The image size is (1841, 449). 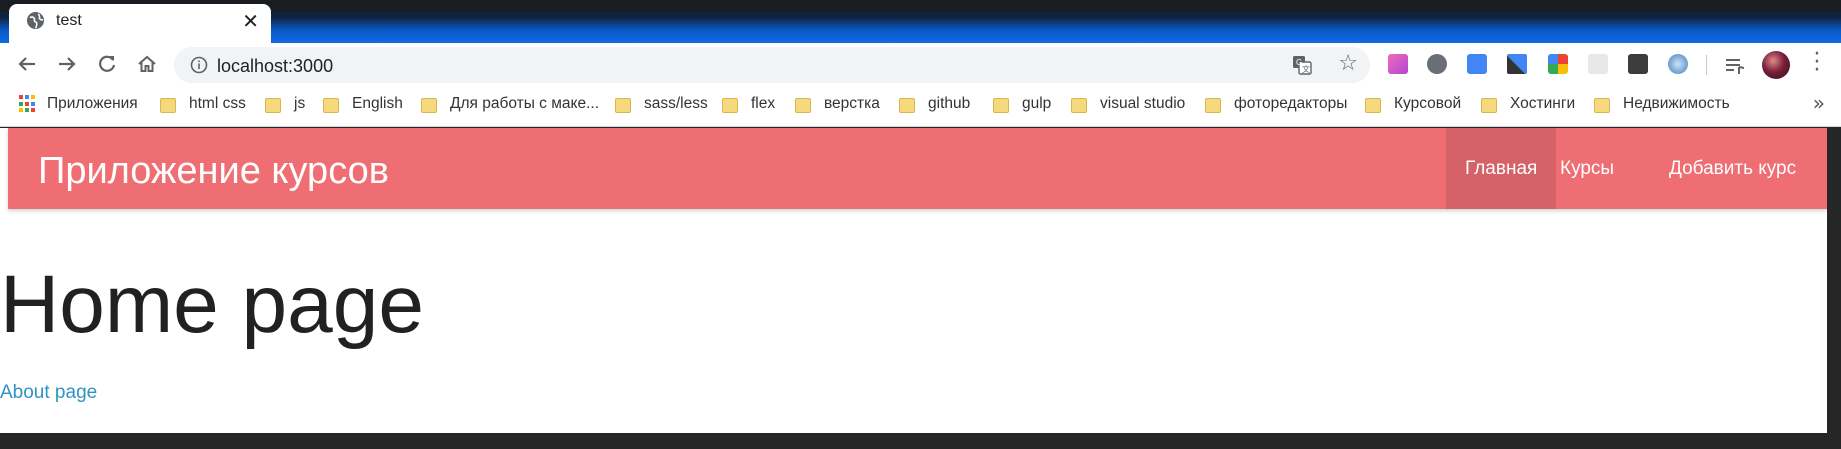 What do you see at coordinates (1348, 63) in the screenshot?
I see `star-icon: ☆` at bounding box center [1348, 63].